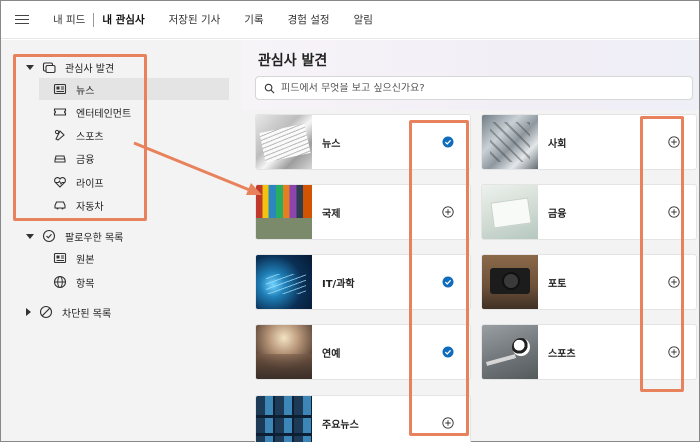  What do you see at coordinates (363, 352) in the screenshot?
I see `interest-card-entertainment: 연예` at bounding box center [363, 352].